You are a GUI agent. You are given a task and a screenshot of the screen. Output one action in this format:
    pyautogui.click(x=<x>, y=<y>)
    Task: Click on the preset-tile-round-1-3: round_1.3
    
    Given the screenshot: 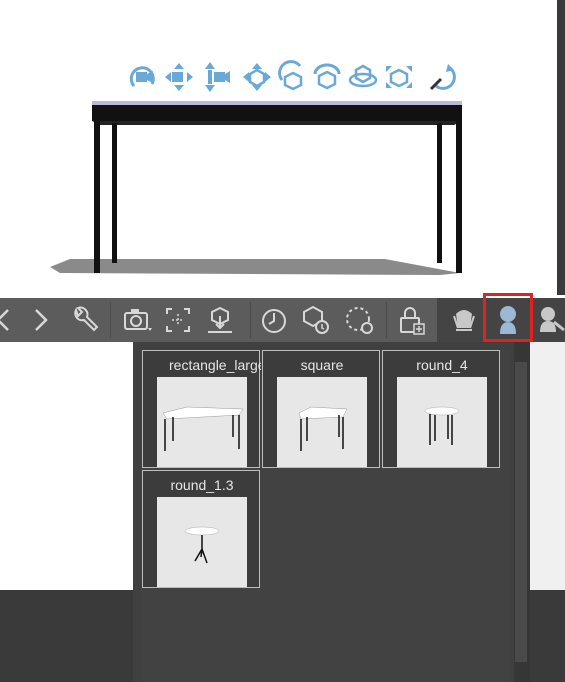 What is the action you would take?
    pyautogui.click(x=201, y=529)
    